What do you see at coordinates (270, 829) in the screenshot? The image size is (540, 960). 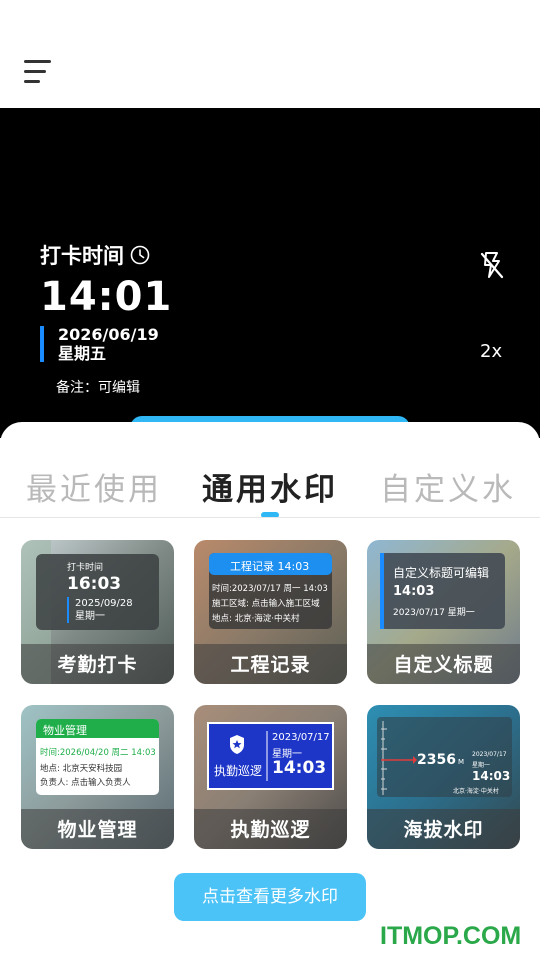 I see `card-patrol-label: 执勤巡逻` at bounding box center [270, 829].